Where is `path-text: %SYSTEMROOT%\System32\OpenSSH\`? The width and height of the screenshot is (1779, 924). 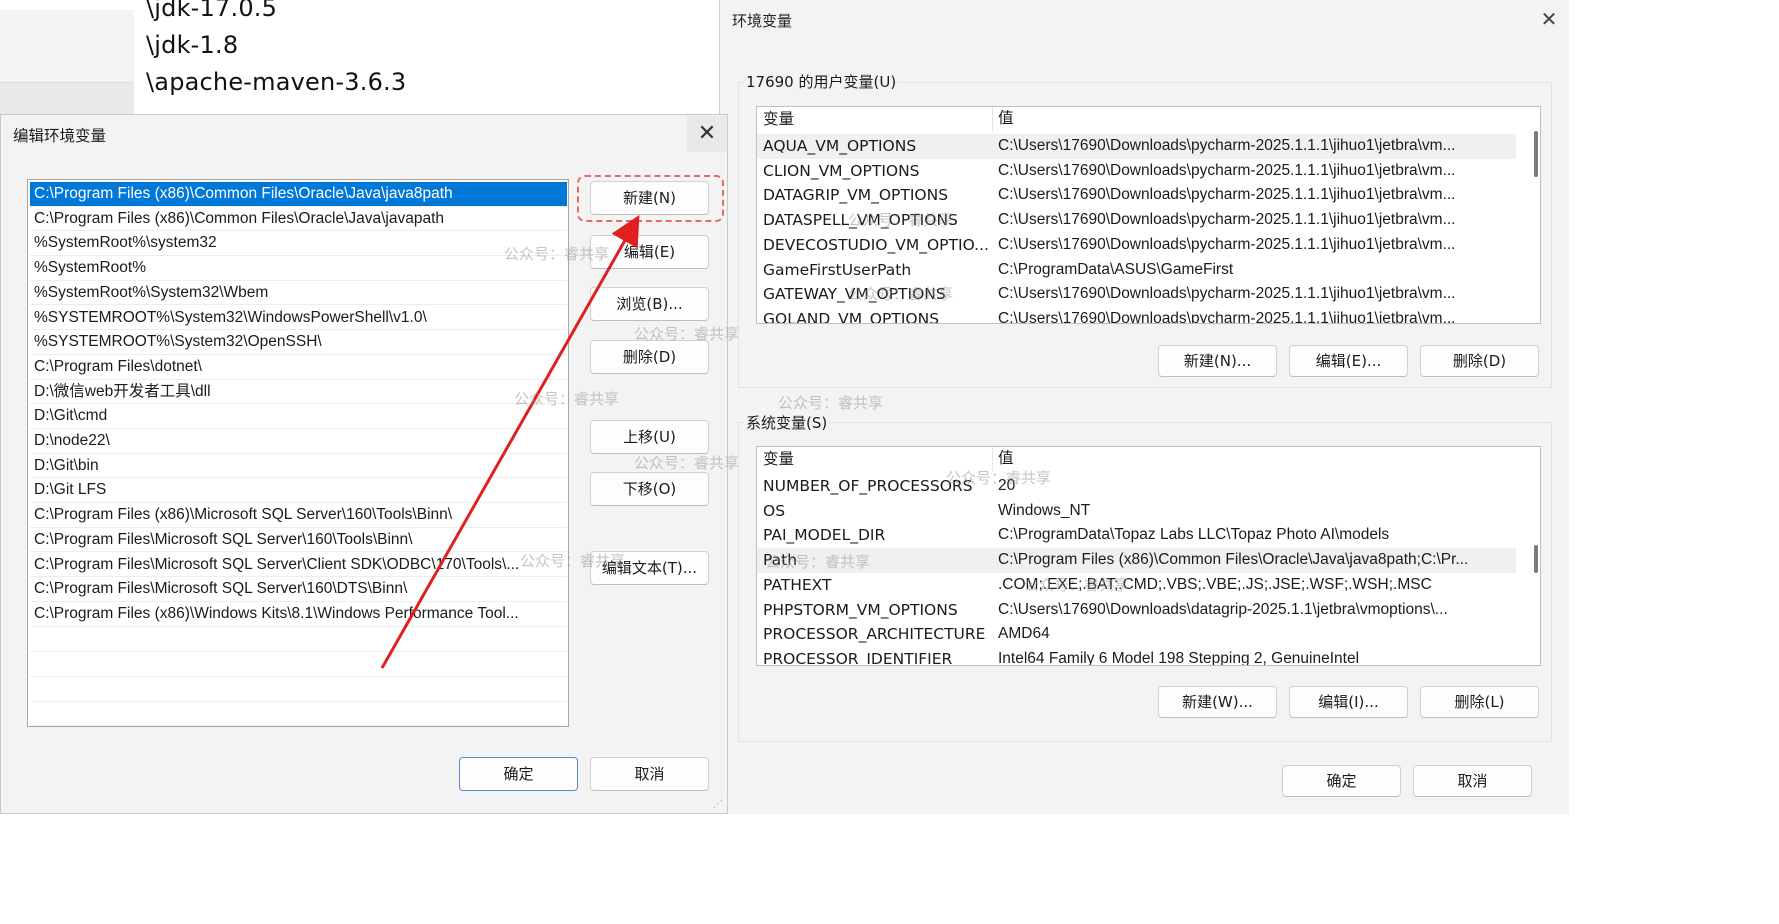 path-text: %SYSTEMROOT%\System32\OpenSSH\ is located at coordinates (178, 342).